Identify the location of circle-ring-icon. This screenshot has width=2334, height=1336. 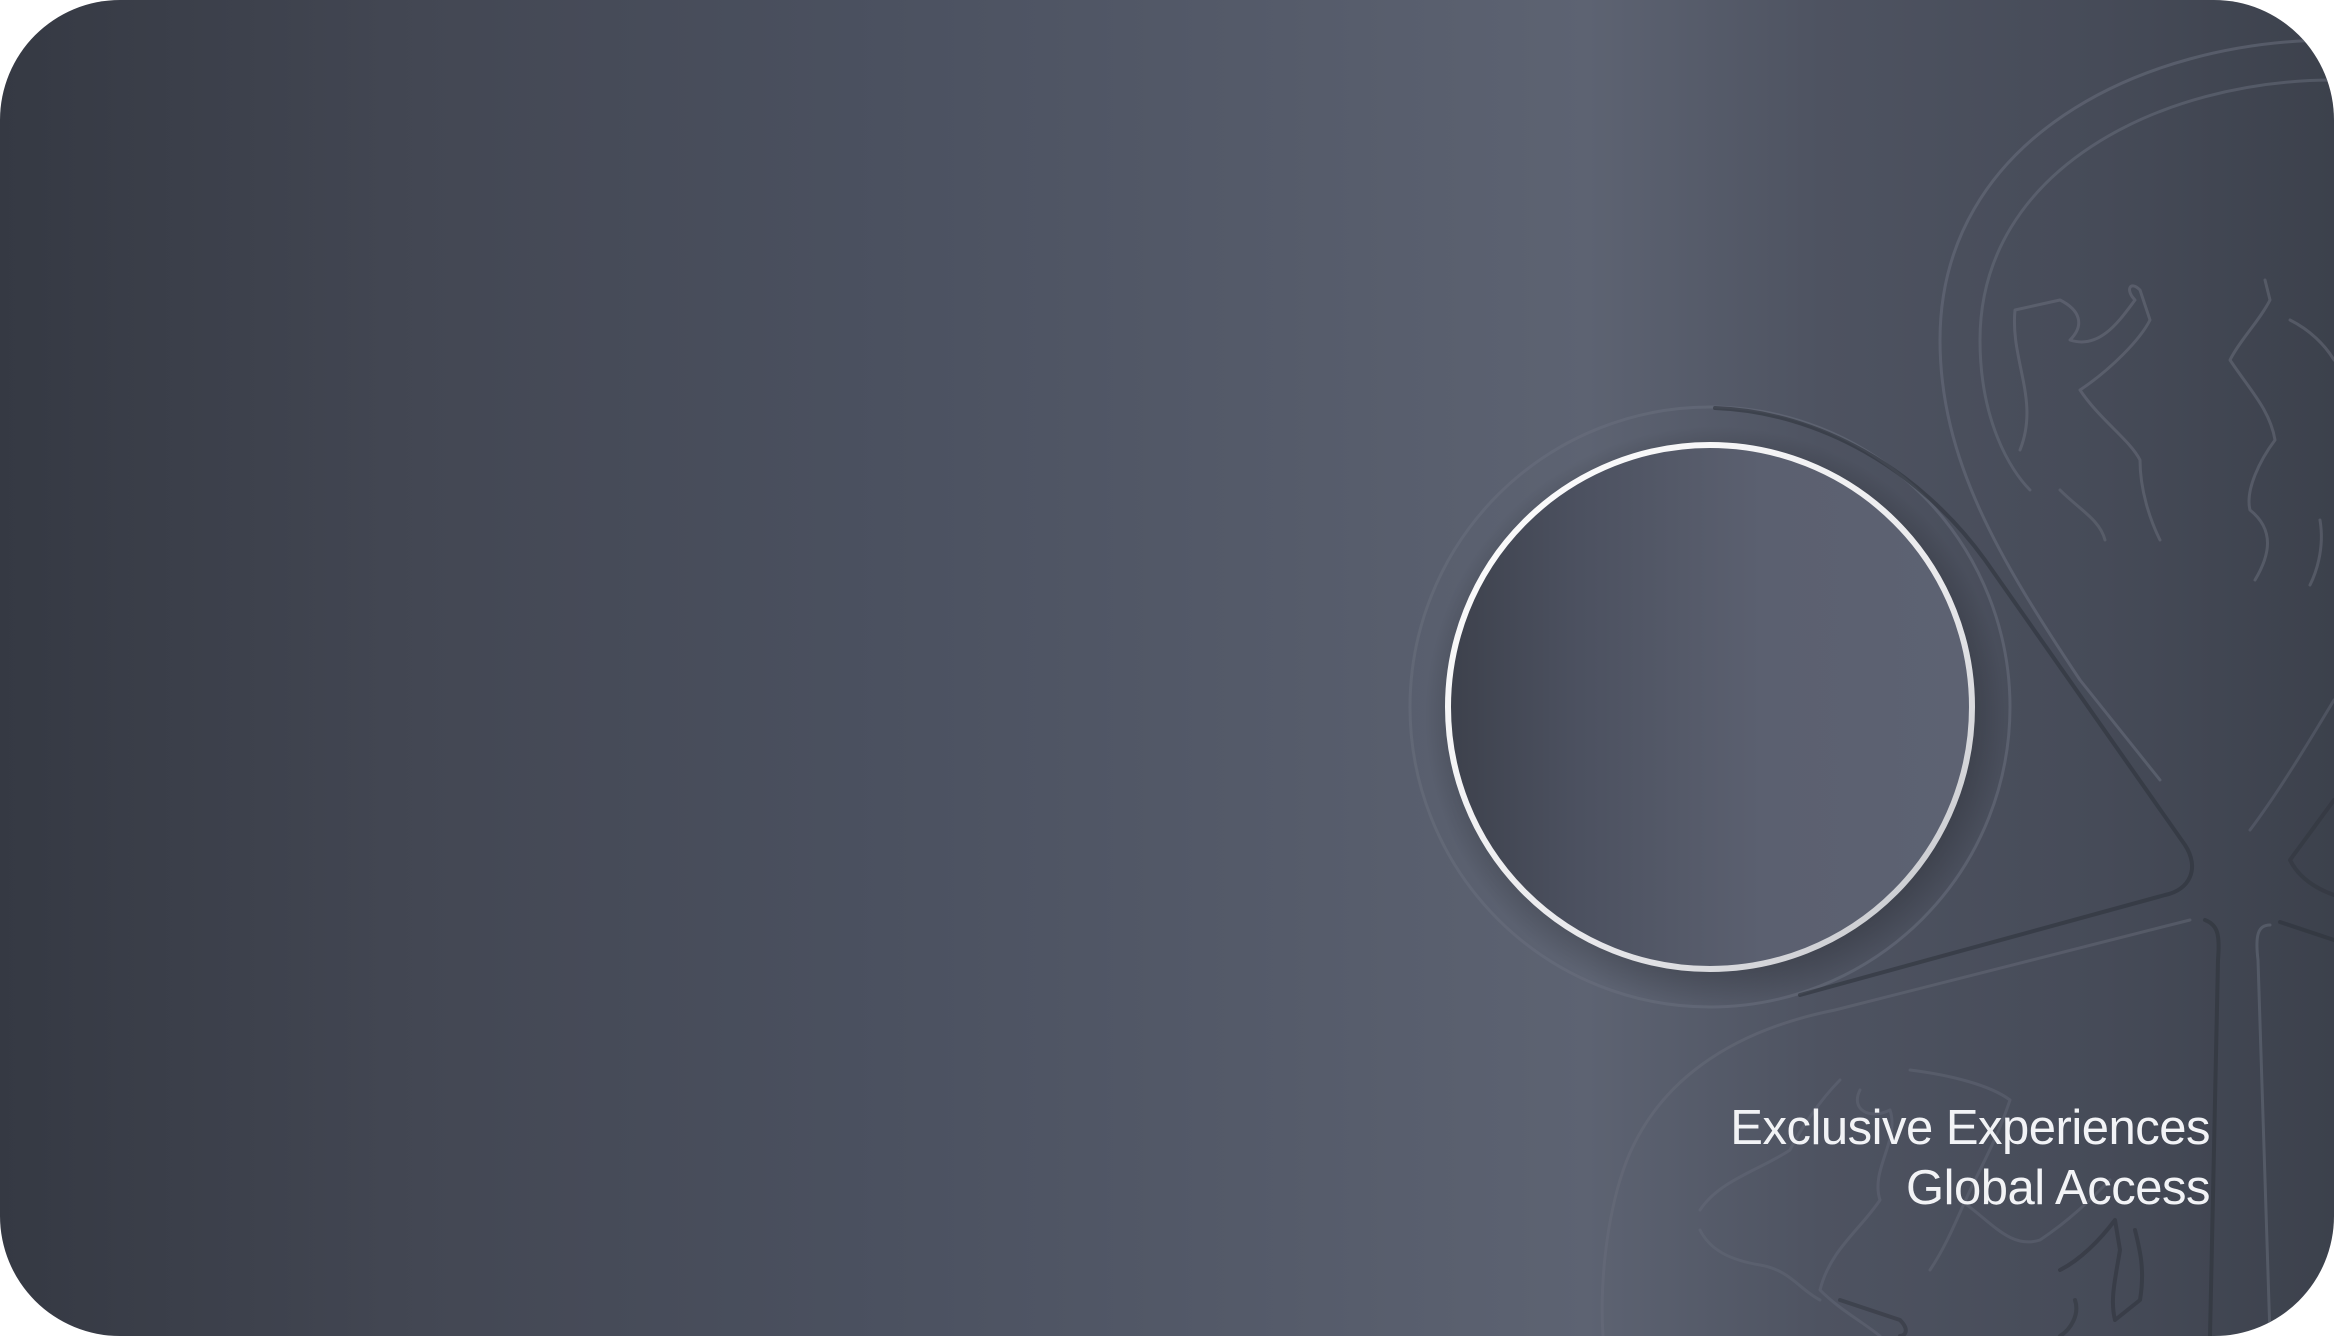
(1715, 716).